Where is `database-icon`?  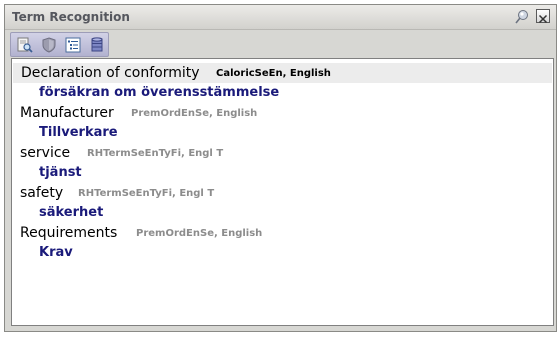
database-icon is located at coordinates (97, 45).